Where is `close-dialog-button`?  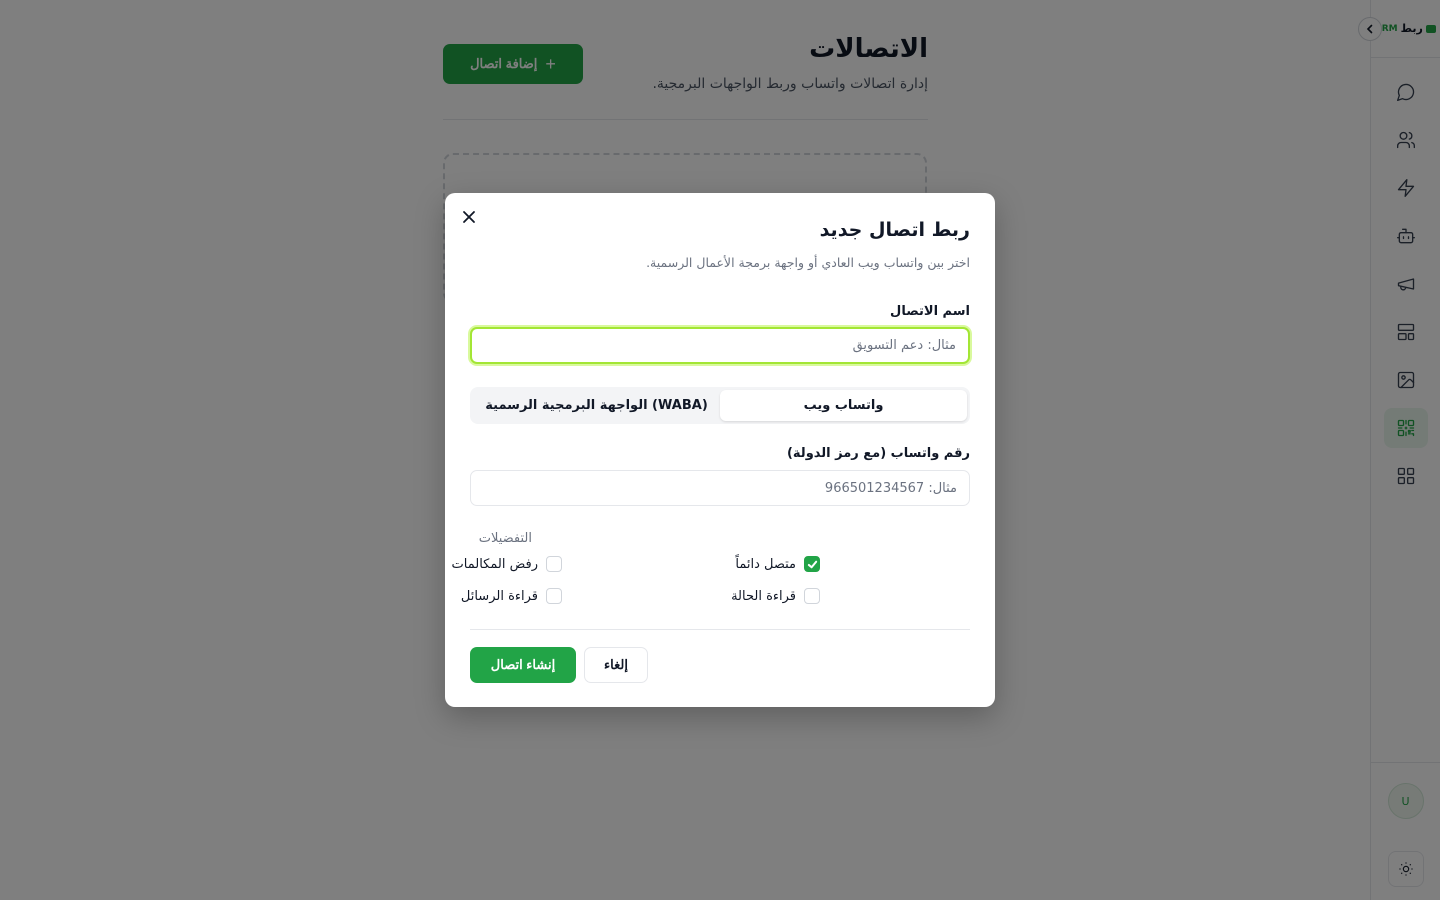 close-dialog-button is located at coordinates (469, 217).